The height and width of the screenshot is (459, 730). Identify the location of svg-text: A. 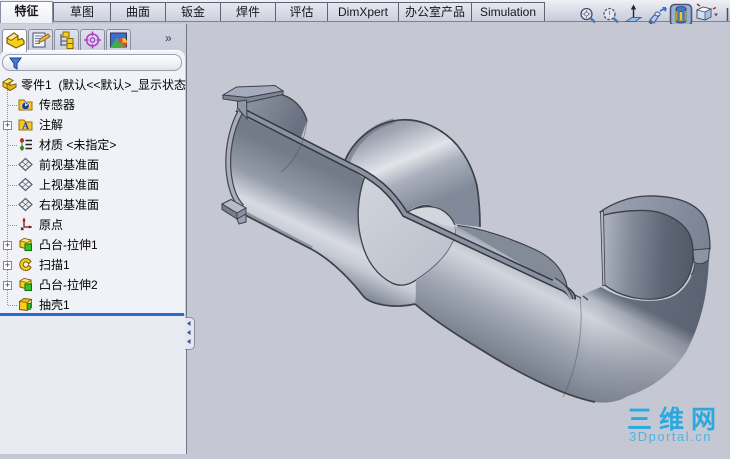
(25, 127).